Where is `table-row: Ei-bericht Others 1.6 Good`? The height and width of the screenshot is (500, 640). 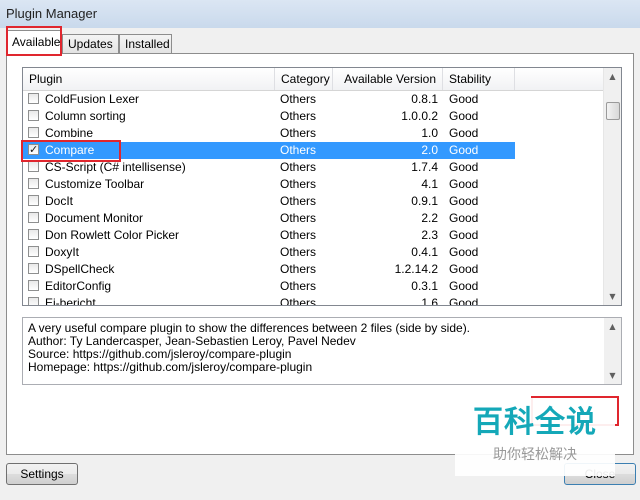
table-row: Ei-bericht Others 1.6 Good is located at coordinates (269, 300).